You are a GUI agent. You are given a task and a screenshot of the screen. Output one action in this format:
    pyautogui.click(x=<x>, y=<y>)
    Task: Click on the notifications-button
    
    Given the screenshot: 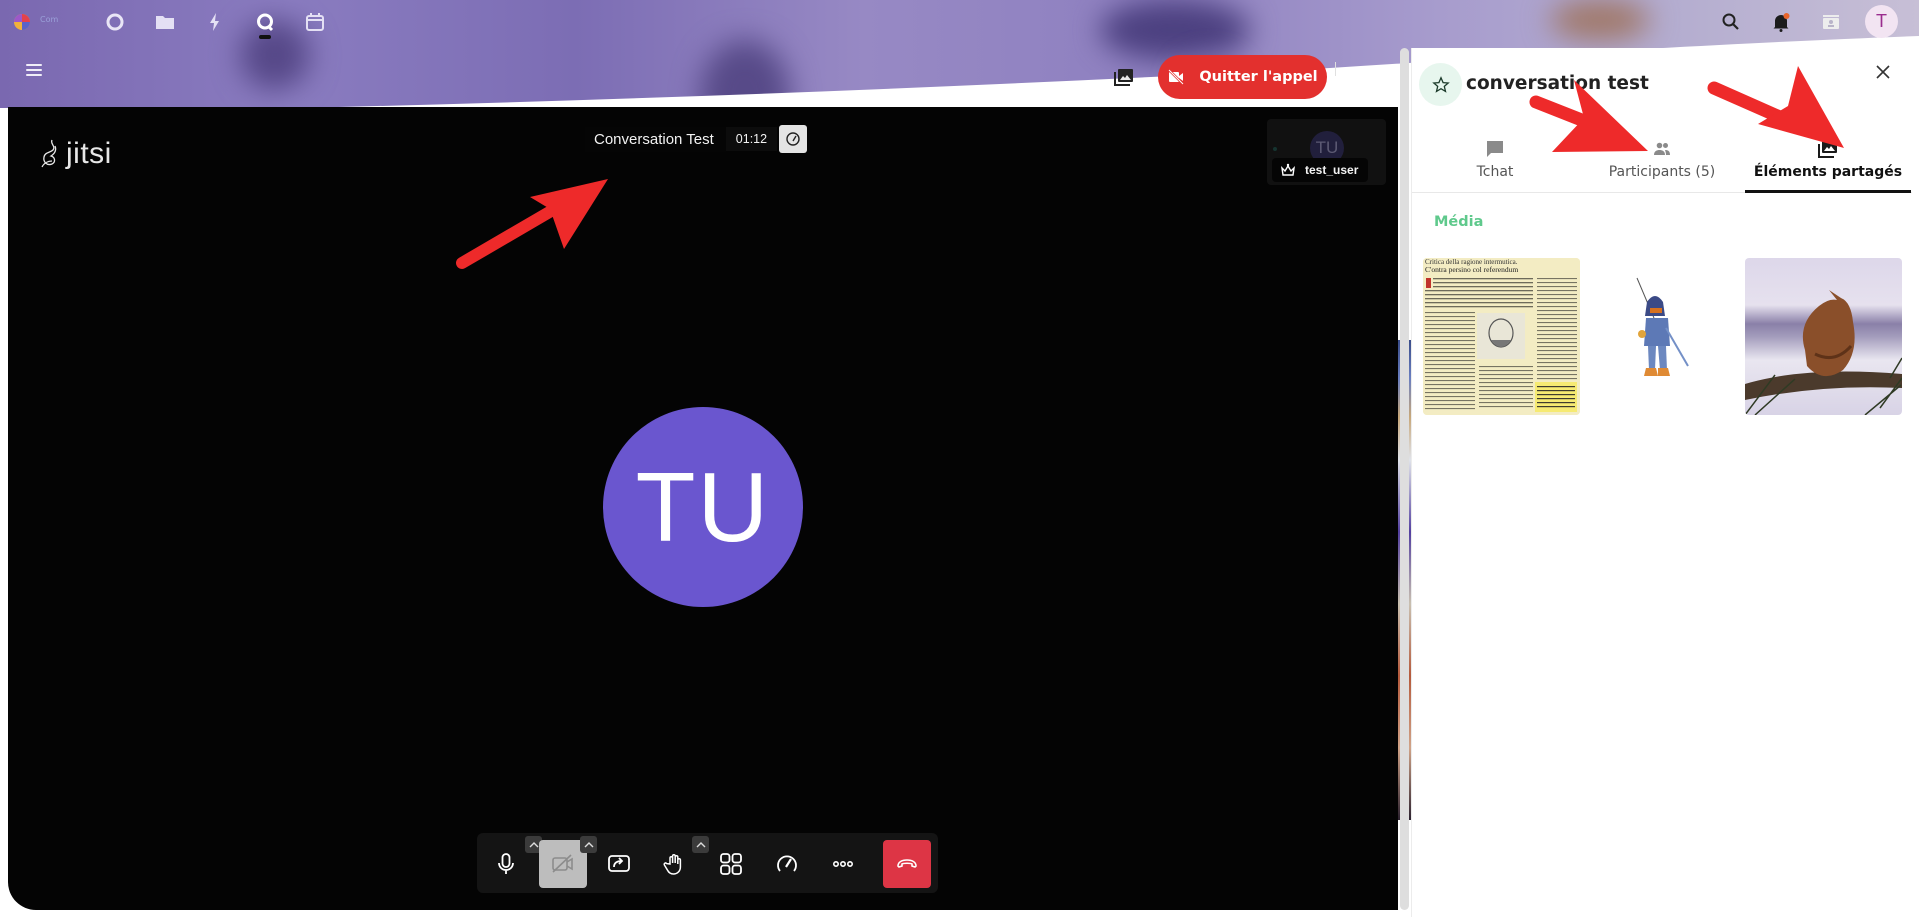 What is the action you would take?
    pyautogui.click(x=1781, y=22)
    